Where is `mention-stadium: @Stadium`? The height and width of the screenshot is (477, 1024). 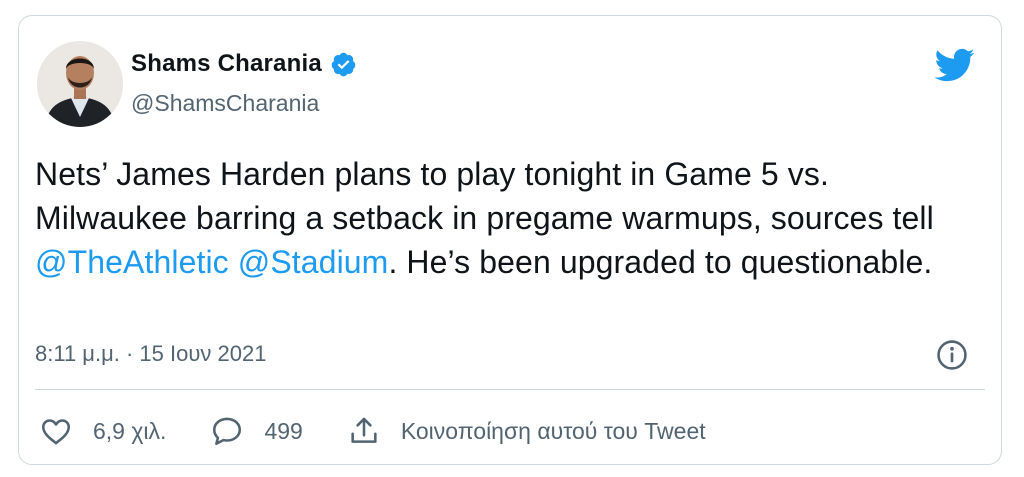 mention-stadium: @Stadium is located at coordinates (313, 262).